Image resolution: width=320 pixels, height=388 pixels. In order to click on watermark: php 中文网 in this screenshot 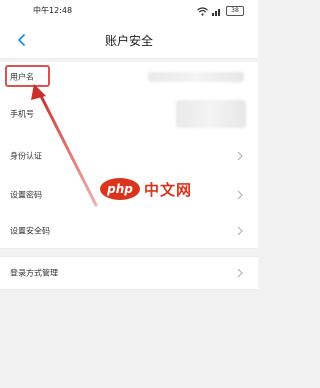, I will do `click(146, 189)`.